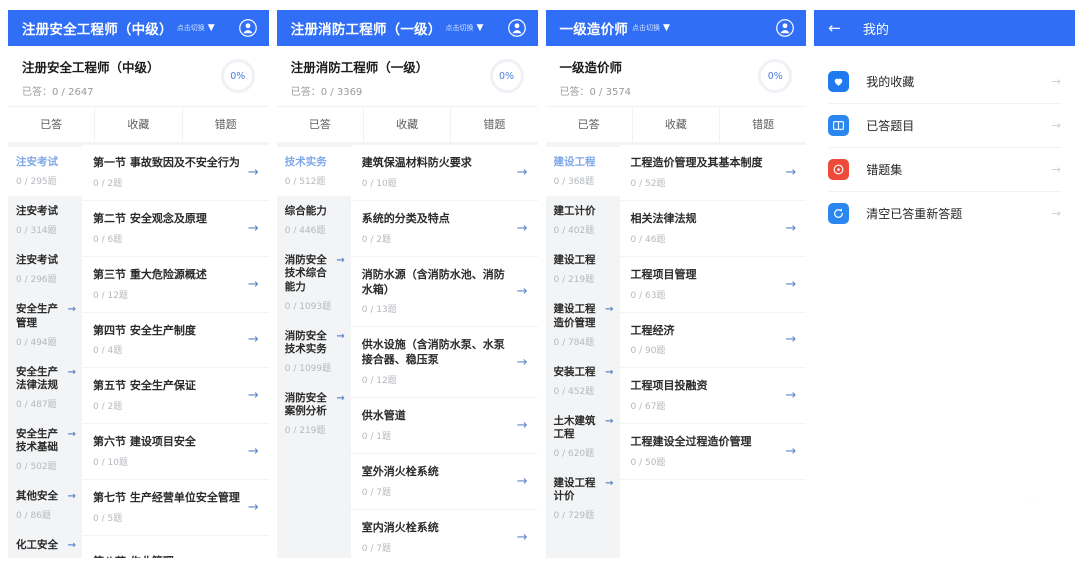  I want to click on chapter-item: 工程经济 0 / 90题 →, so click(713, 341).